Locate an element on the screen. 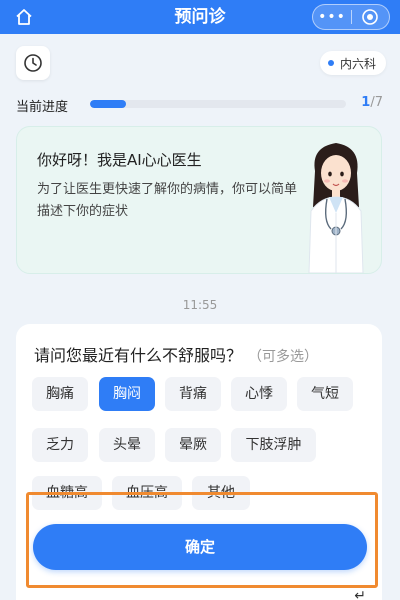 This screenshot has height=600, width=400. top-bar: 预问诊 ••• is located at coordinates (200, 17).